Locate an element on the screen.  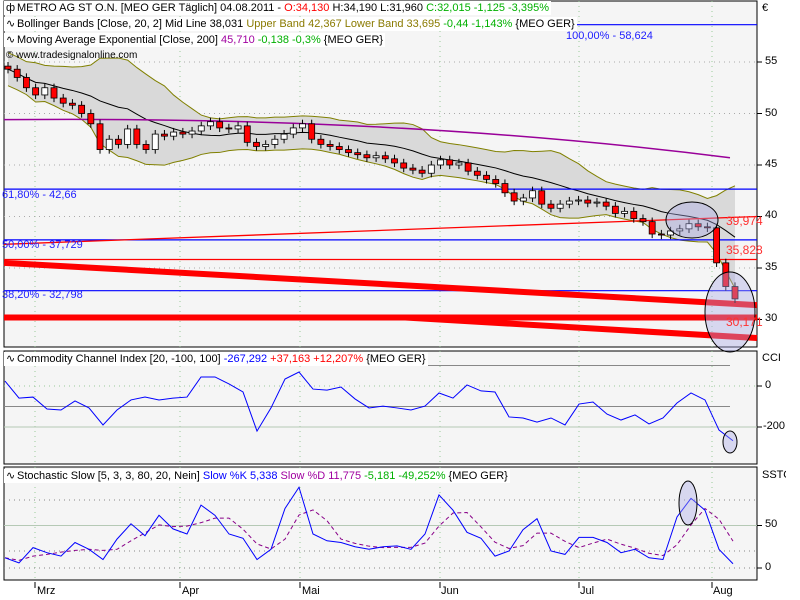
stoch-d-value: Slow %D 11,775 is located at coordinates (319, 476).